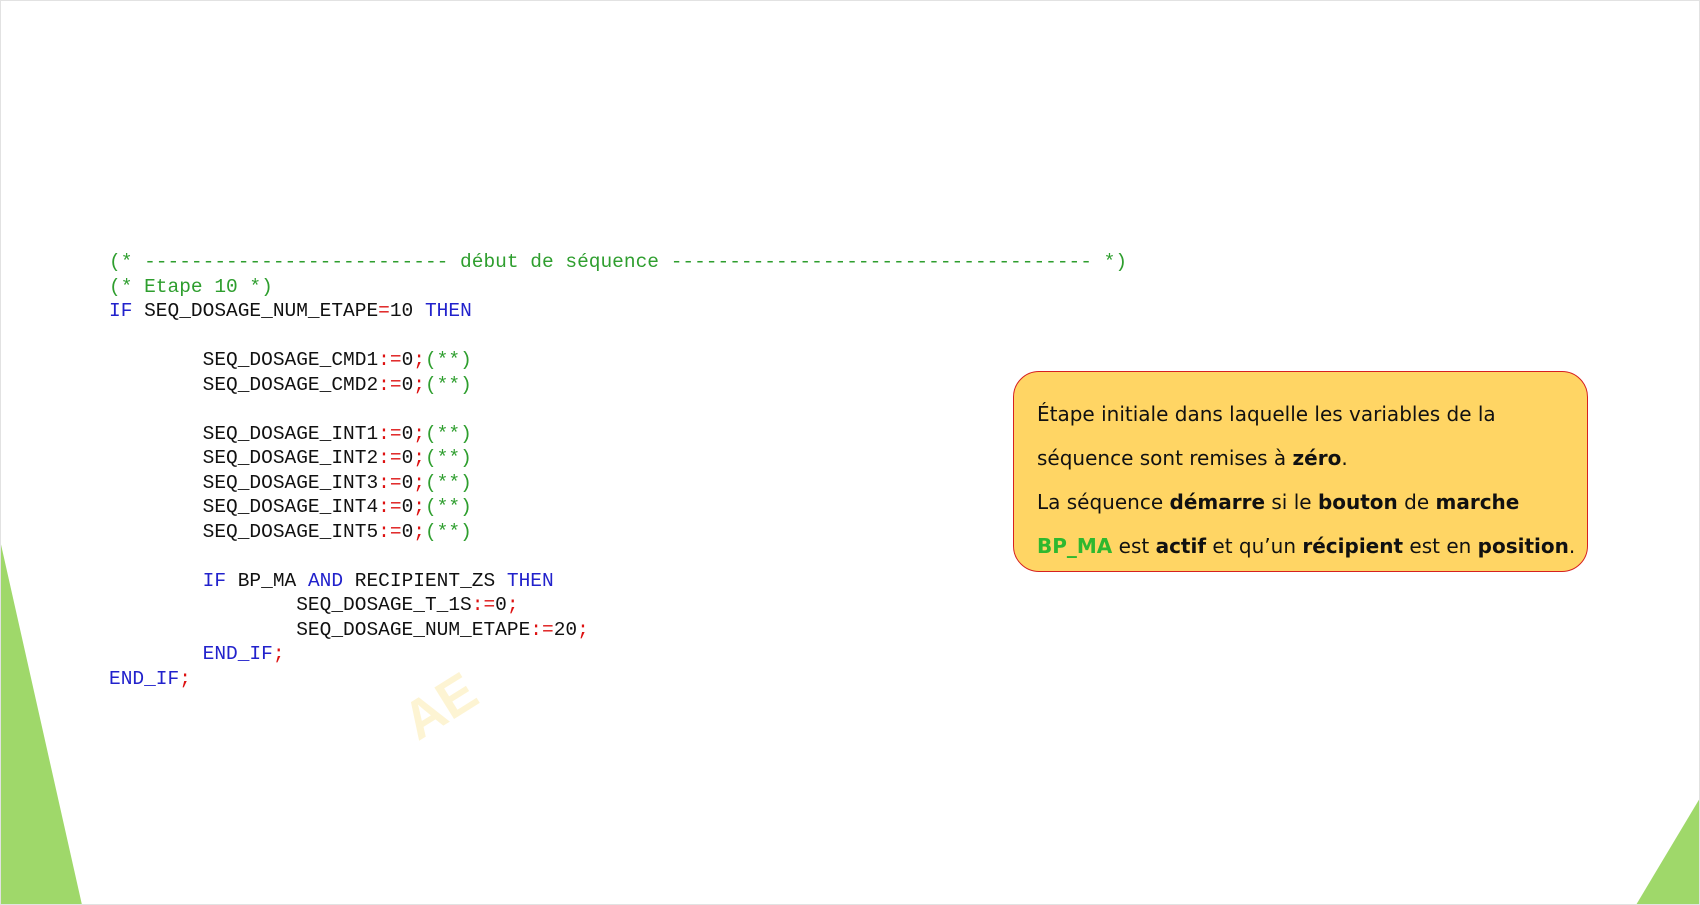  What do you see at coordinates (191, 286) in the screenshot?
I see `code-token: (* Etape 10 *)` at bounding box center [191, 286].